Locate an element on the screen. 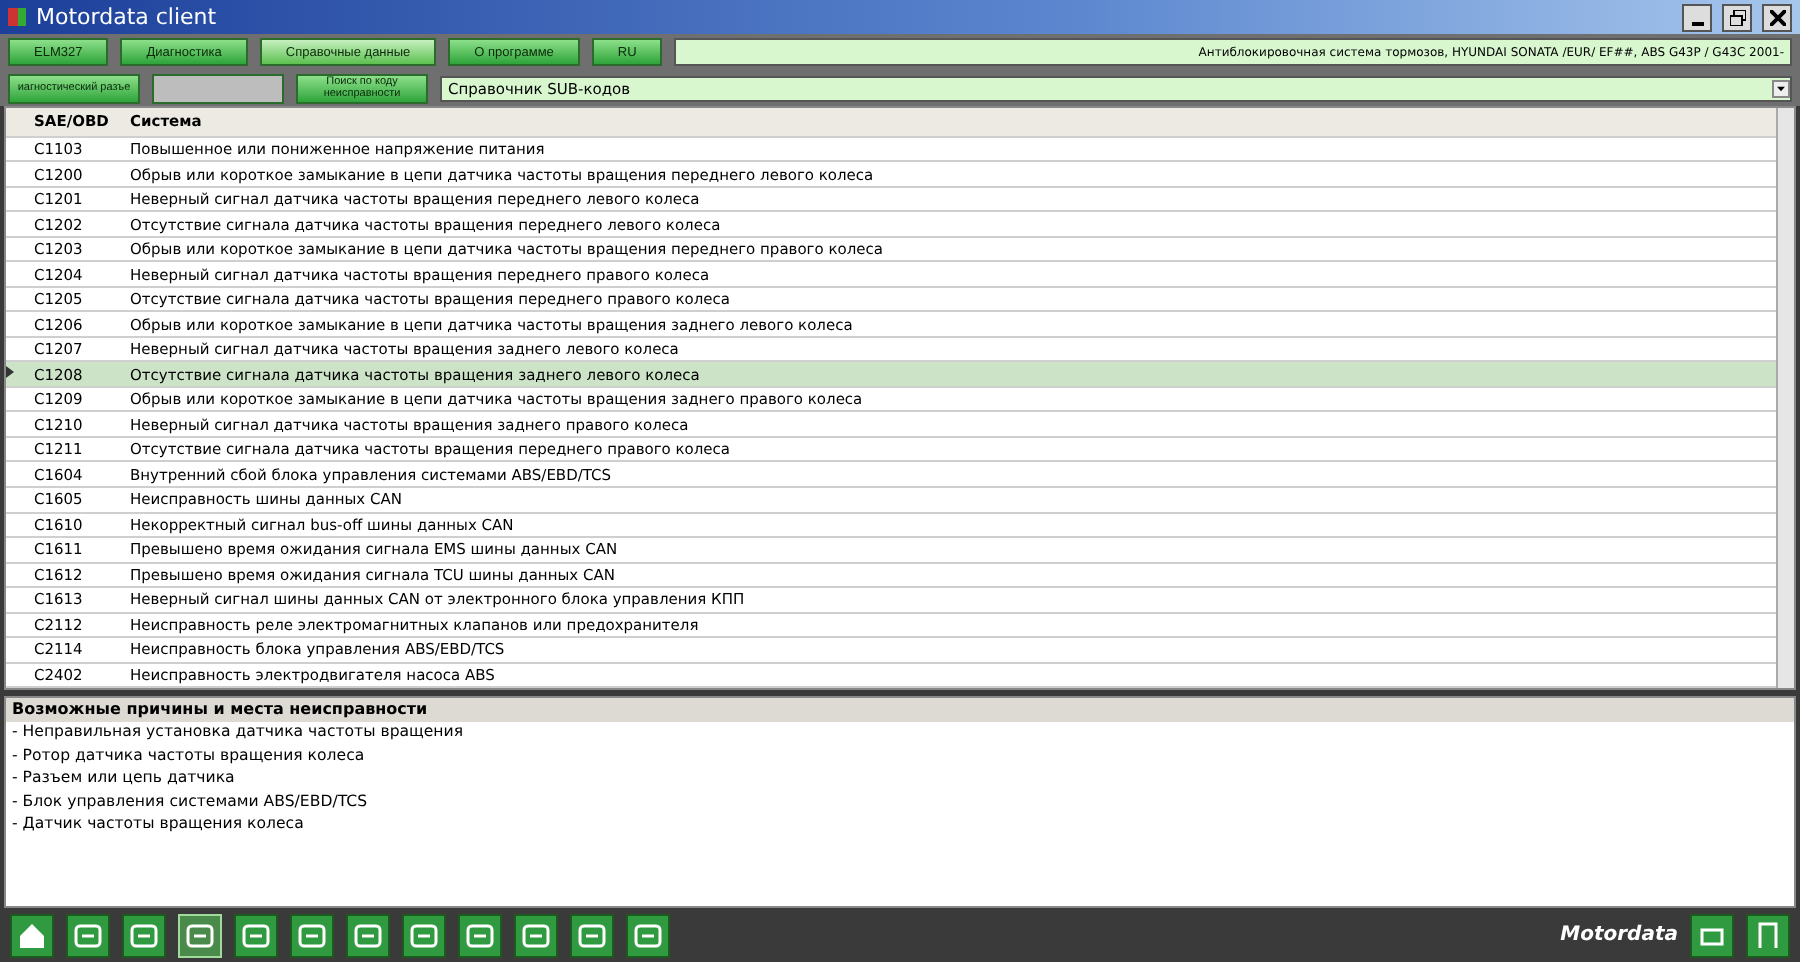  app-logo: Motordata is located at coordinates (1619, 935).